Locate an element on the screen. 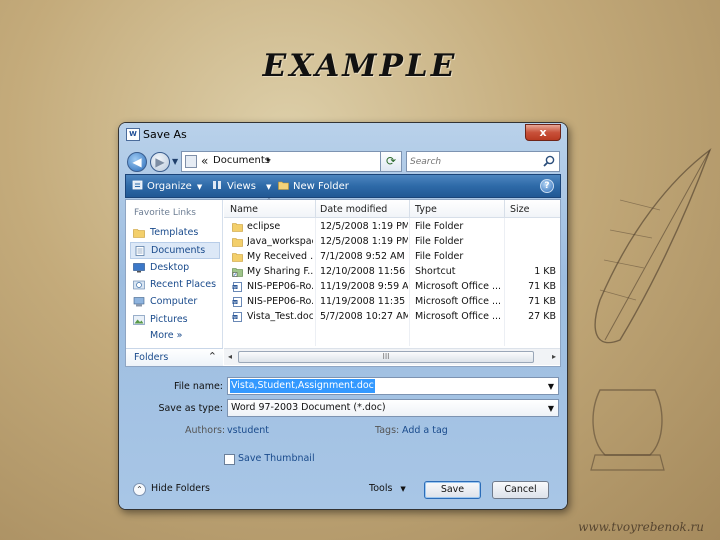 This screenshot has height=540, width=720. save-thumbnail-label: Save Thumbnail is located at coordinates (276, 458).